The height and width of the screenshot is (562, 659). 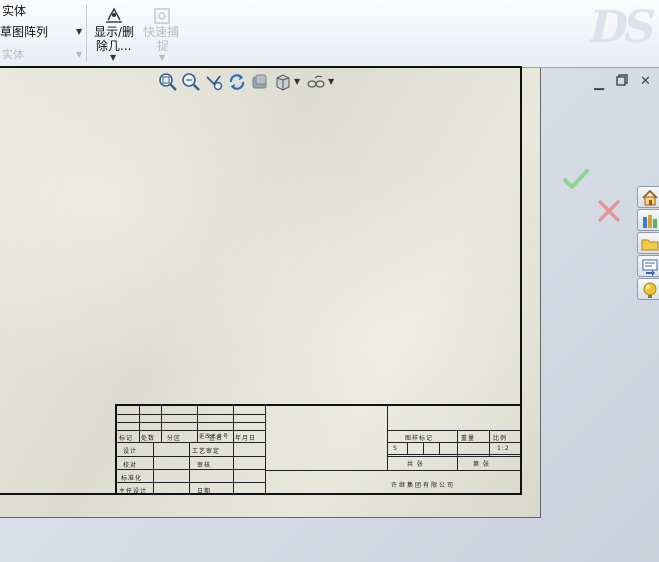 I want to click on hide-show-items-icon, so click(x=316, y=82).